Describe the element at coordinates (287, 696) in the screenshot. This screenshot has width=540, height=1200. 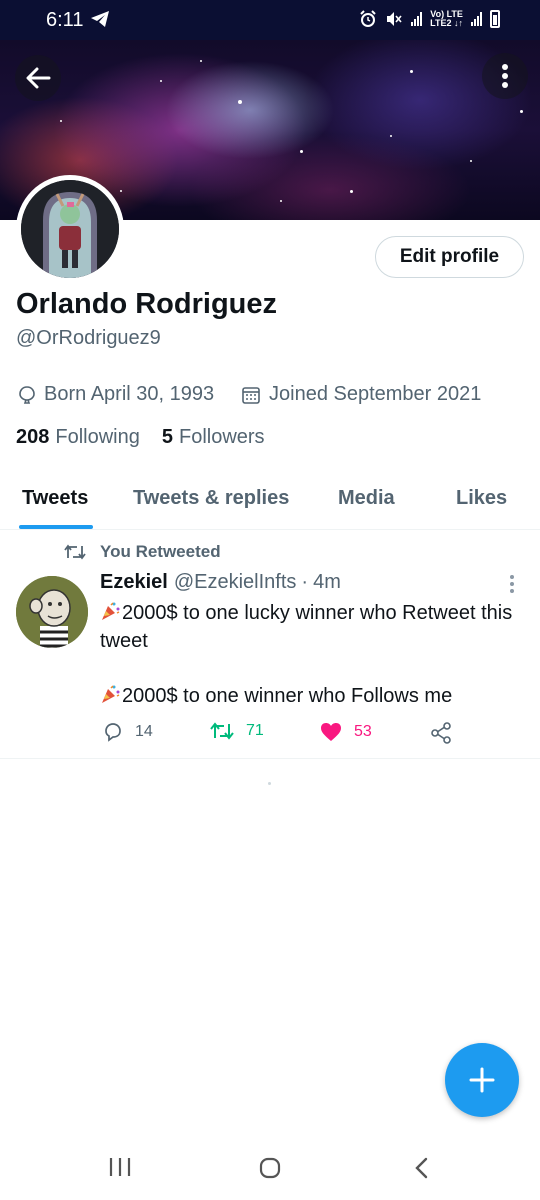
I see `tweet-line-2: 2000$ to one winner who Follows me` at that location.